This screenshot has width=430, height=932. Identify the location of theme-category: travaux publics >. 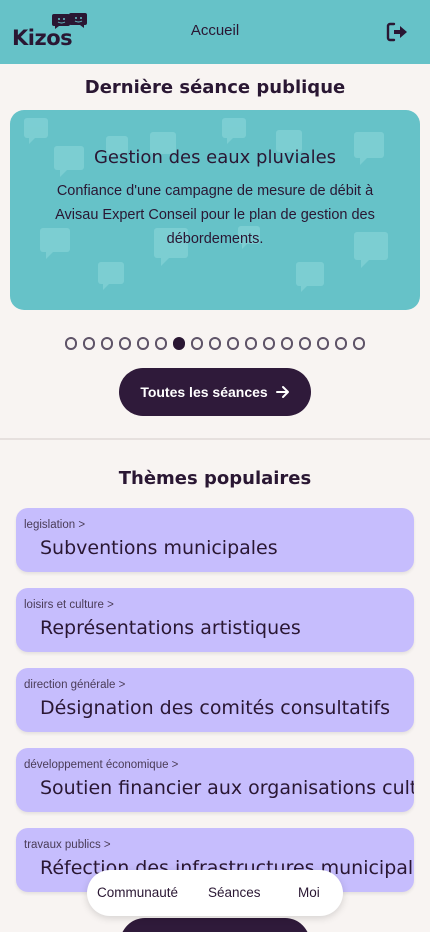
(67, 845).